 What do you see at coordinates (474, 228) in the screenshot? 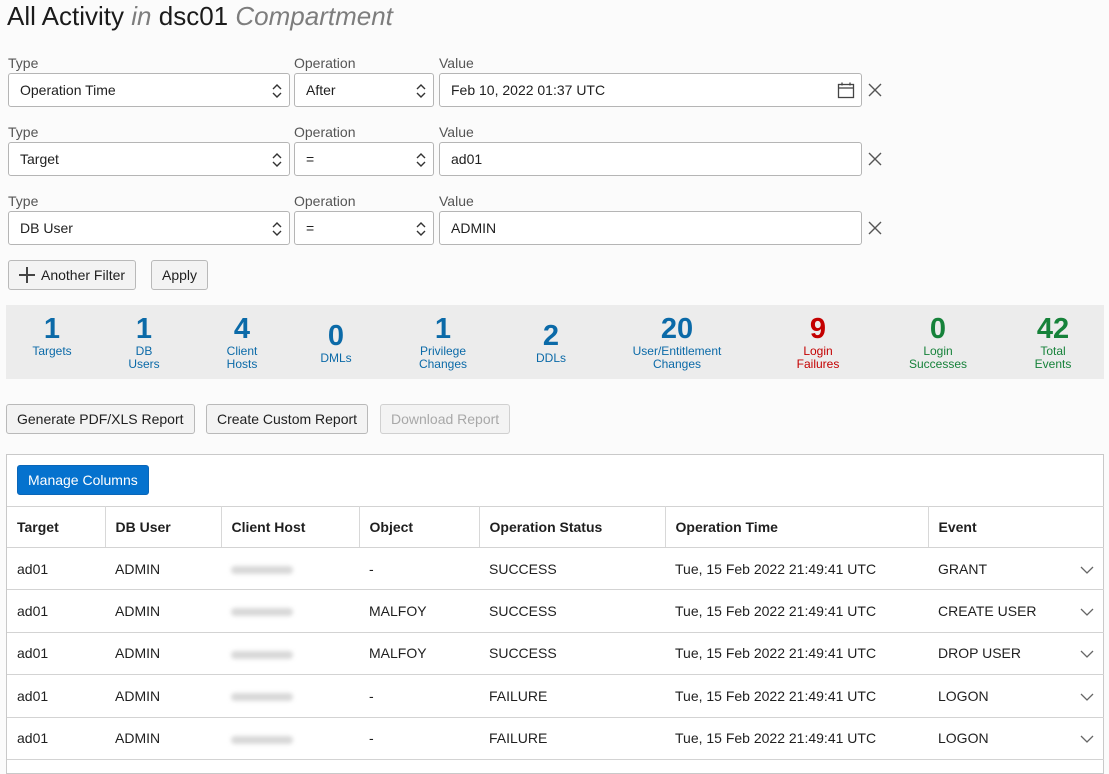
I see `value-input-text: ADMIN` at bounding box center [474, 228].